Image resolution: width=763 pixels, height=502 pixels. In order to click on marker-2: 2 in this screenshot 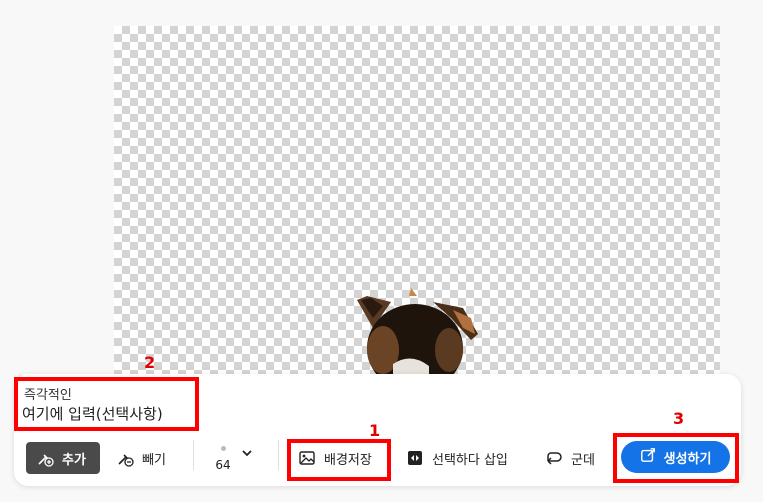, I will do `click(150, 362)`.